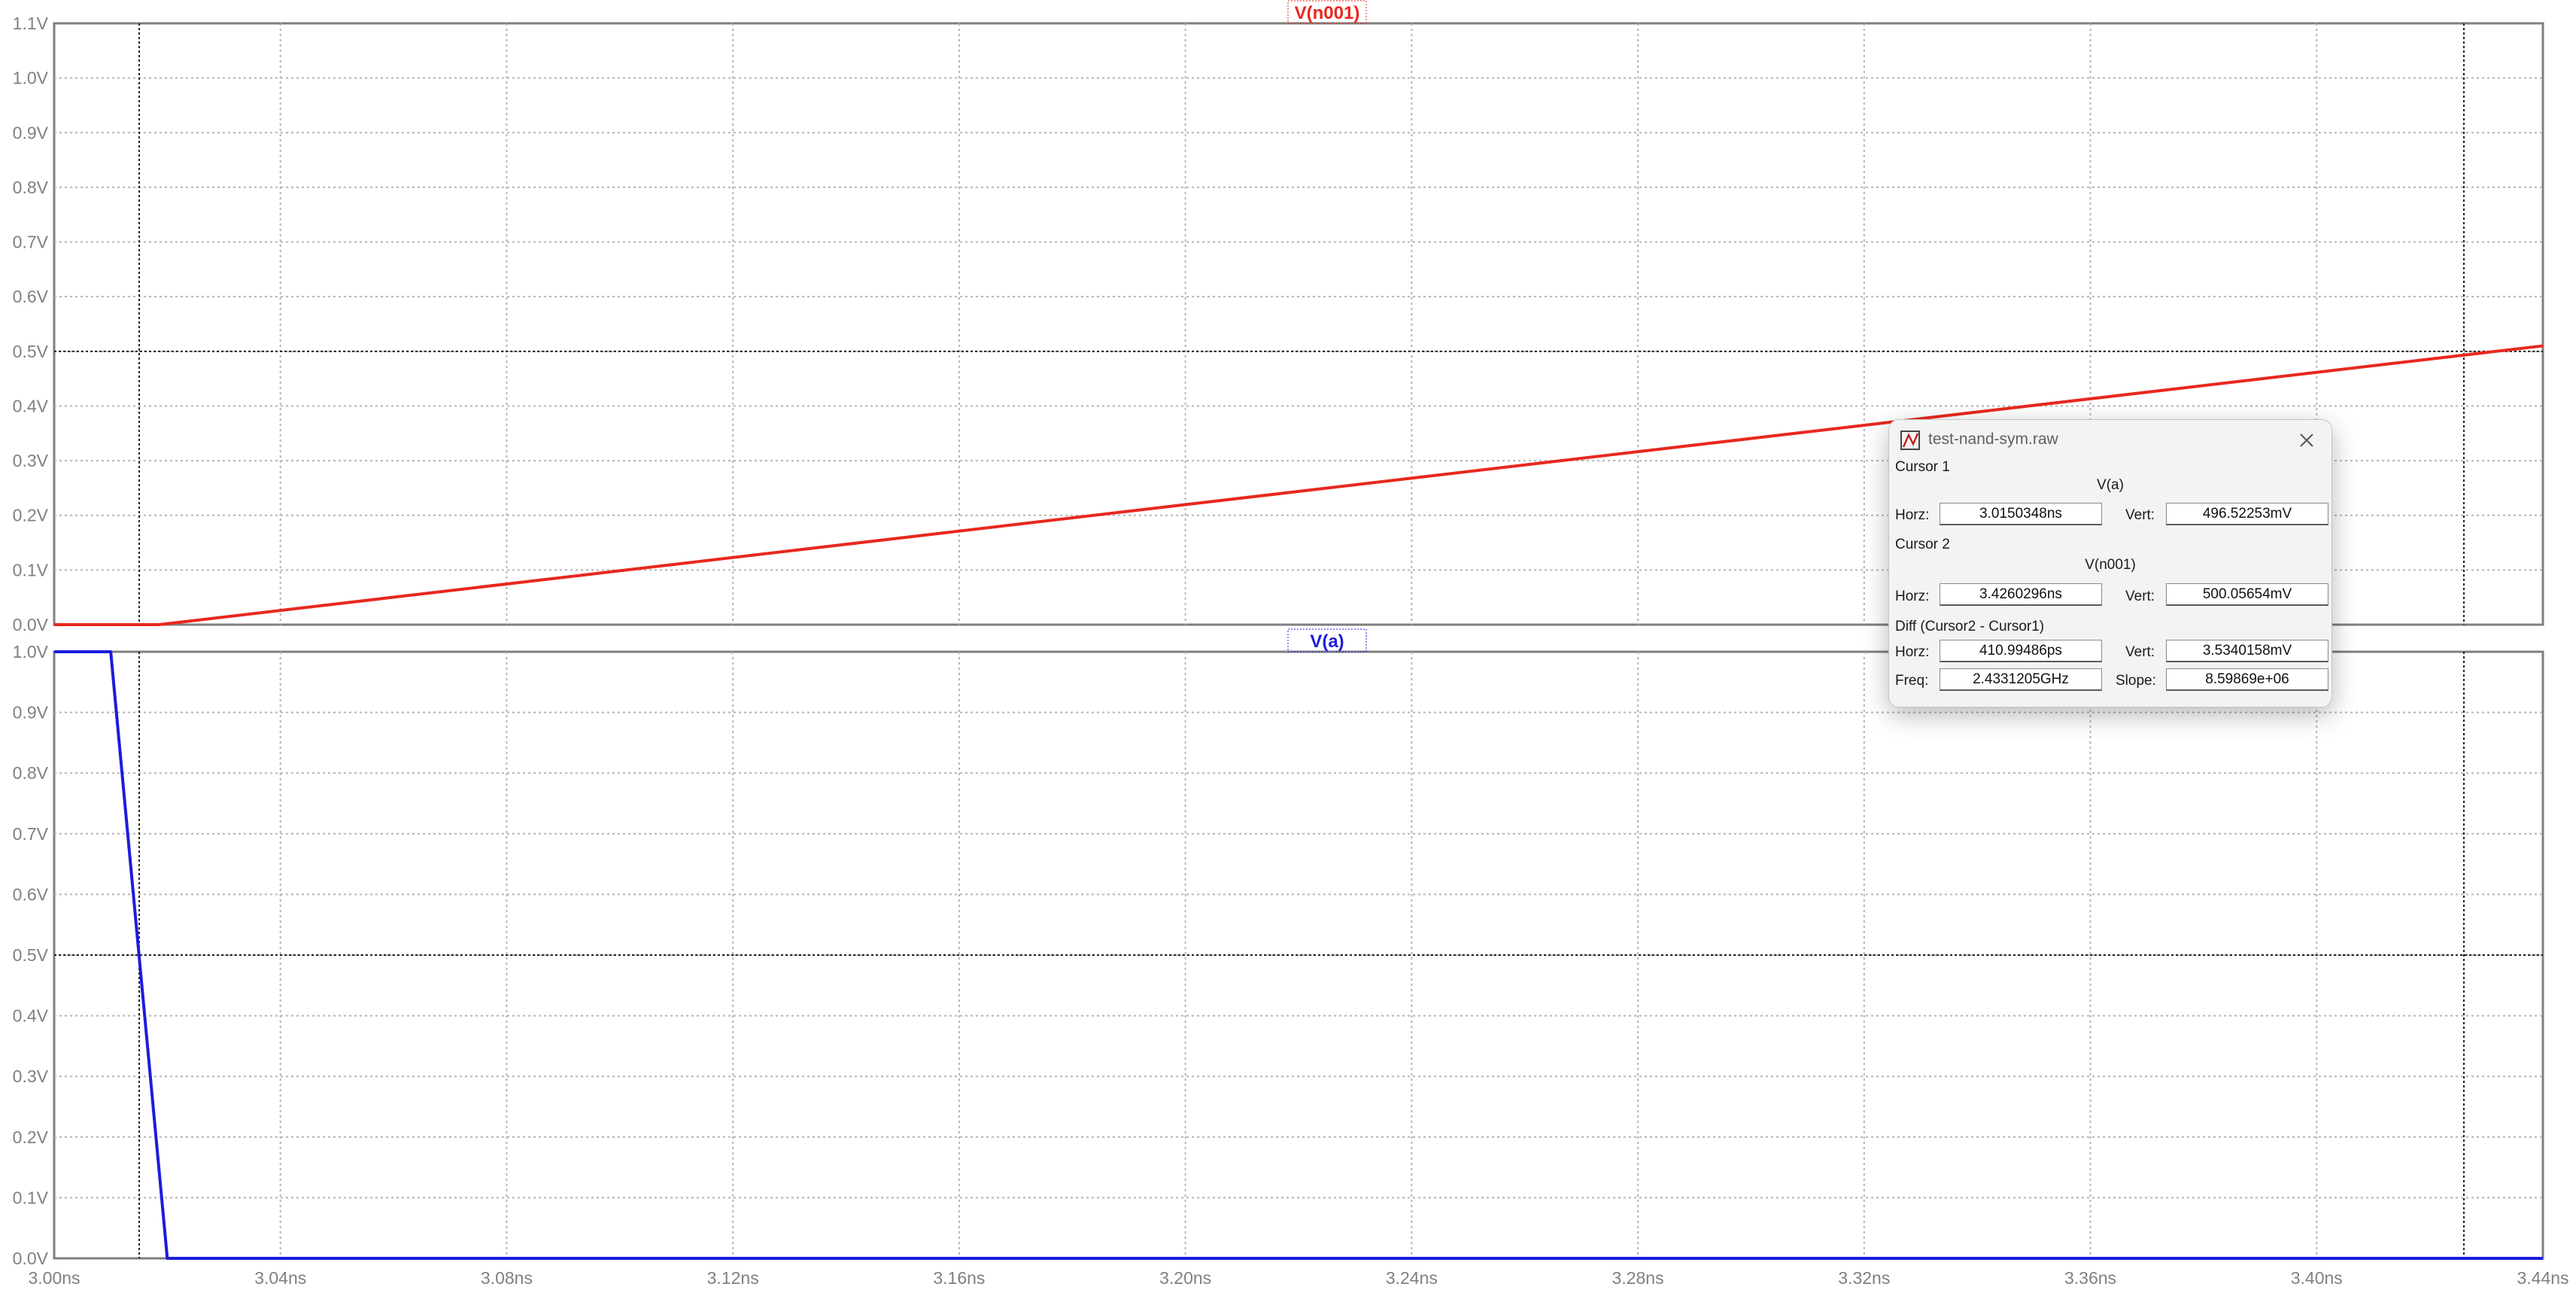 Image resolution: width=2576 pixels, height=1299 pixels. Describe the element at coordinates (1913, 596) in the screenshot. I see `cursor2-horz-label: Horz:` at that location.